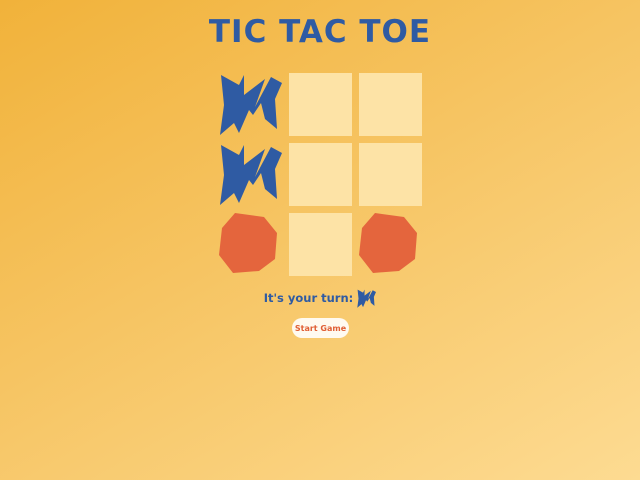 The height and width of the screenshot is (480, 640). I want to click on game-title: TIC TAC TOE, so click(320, 32).